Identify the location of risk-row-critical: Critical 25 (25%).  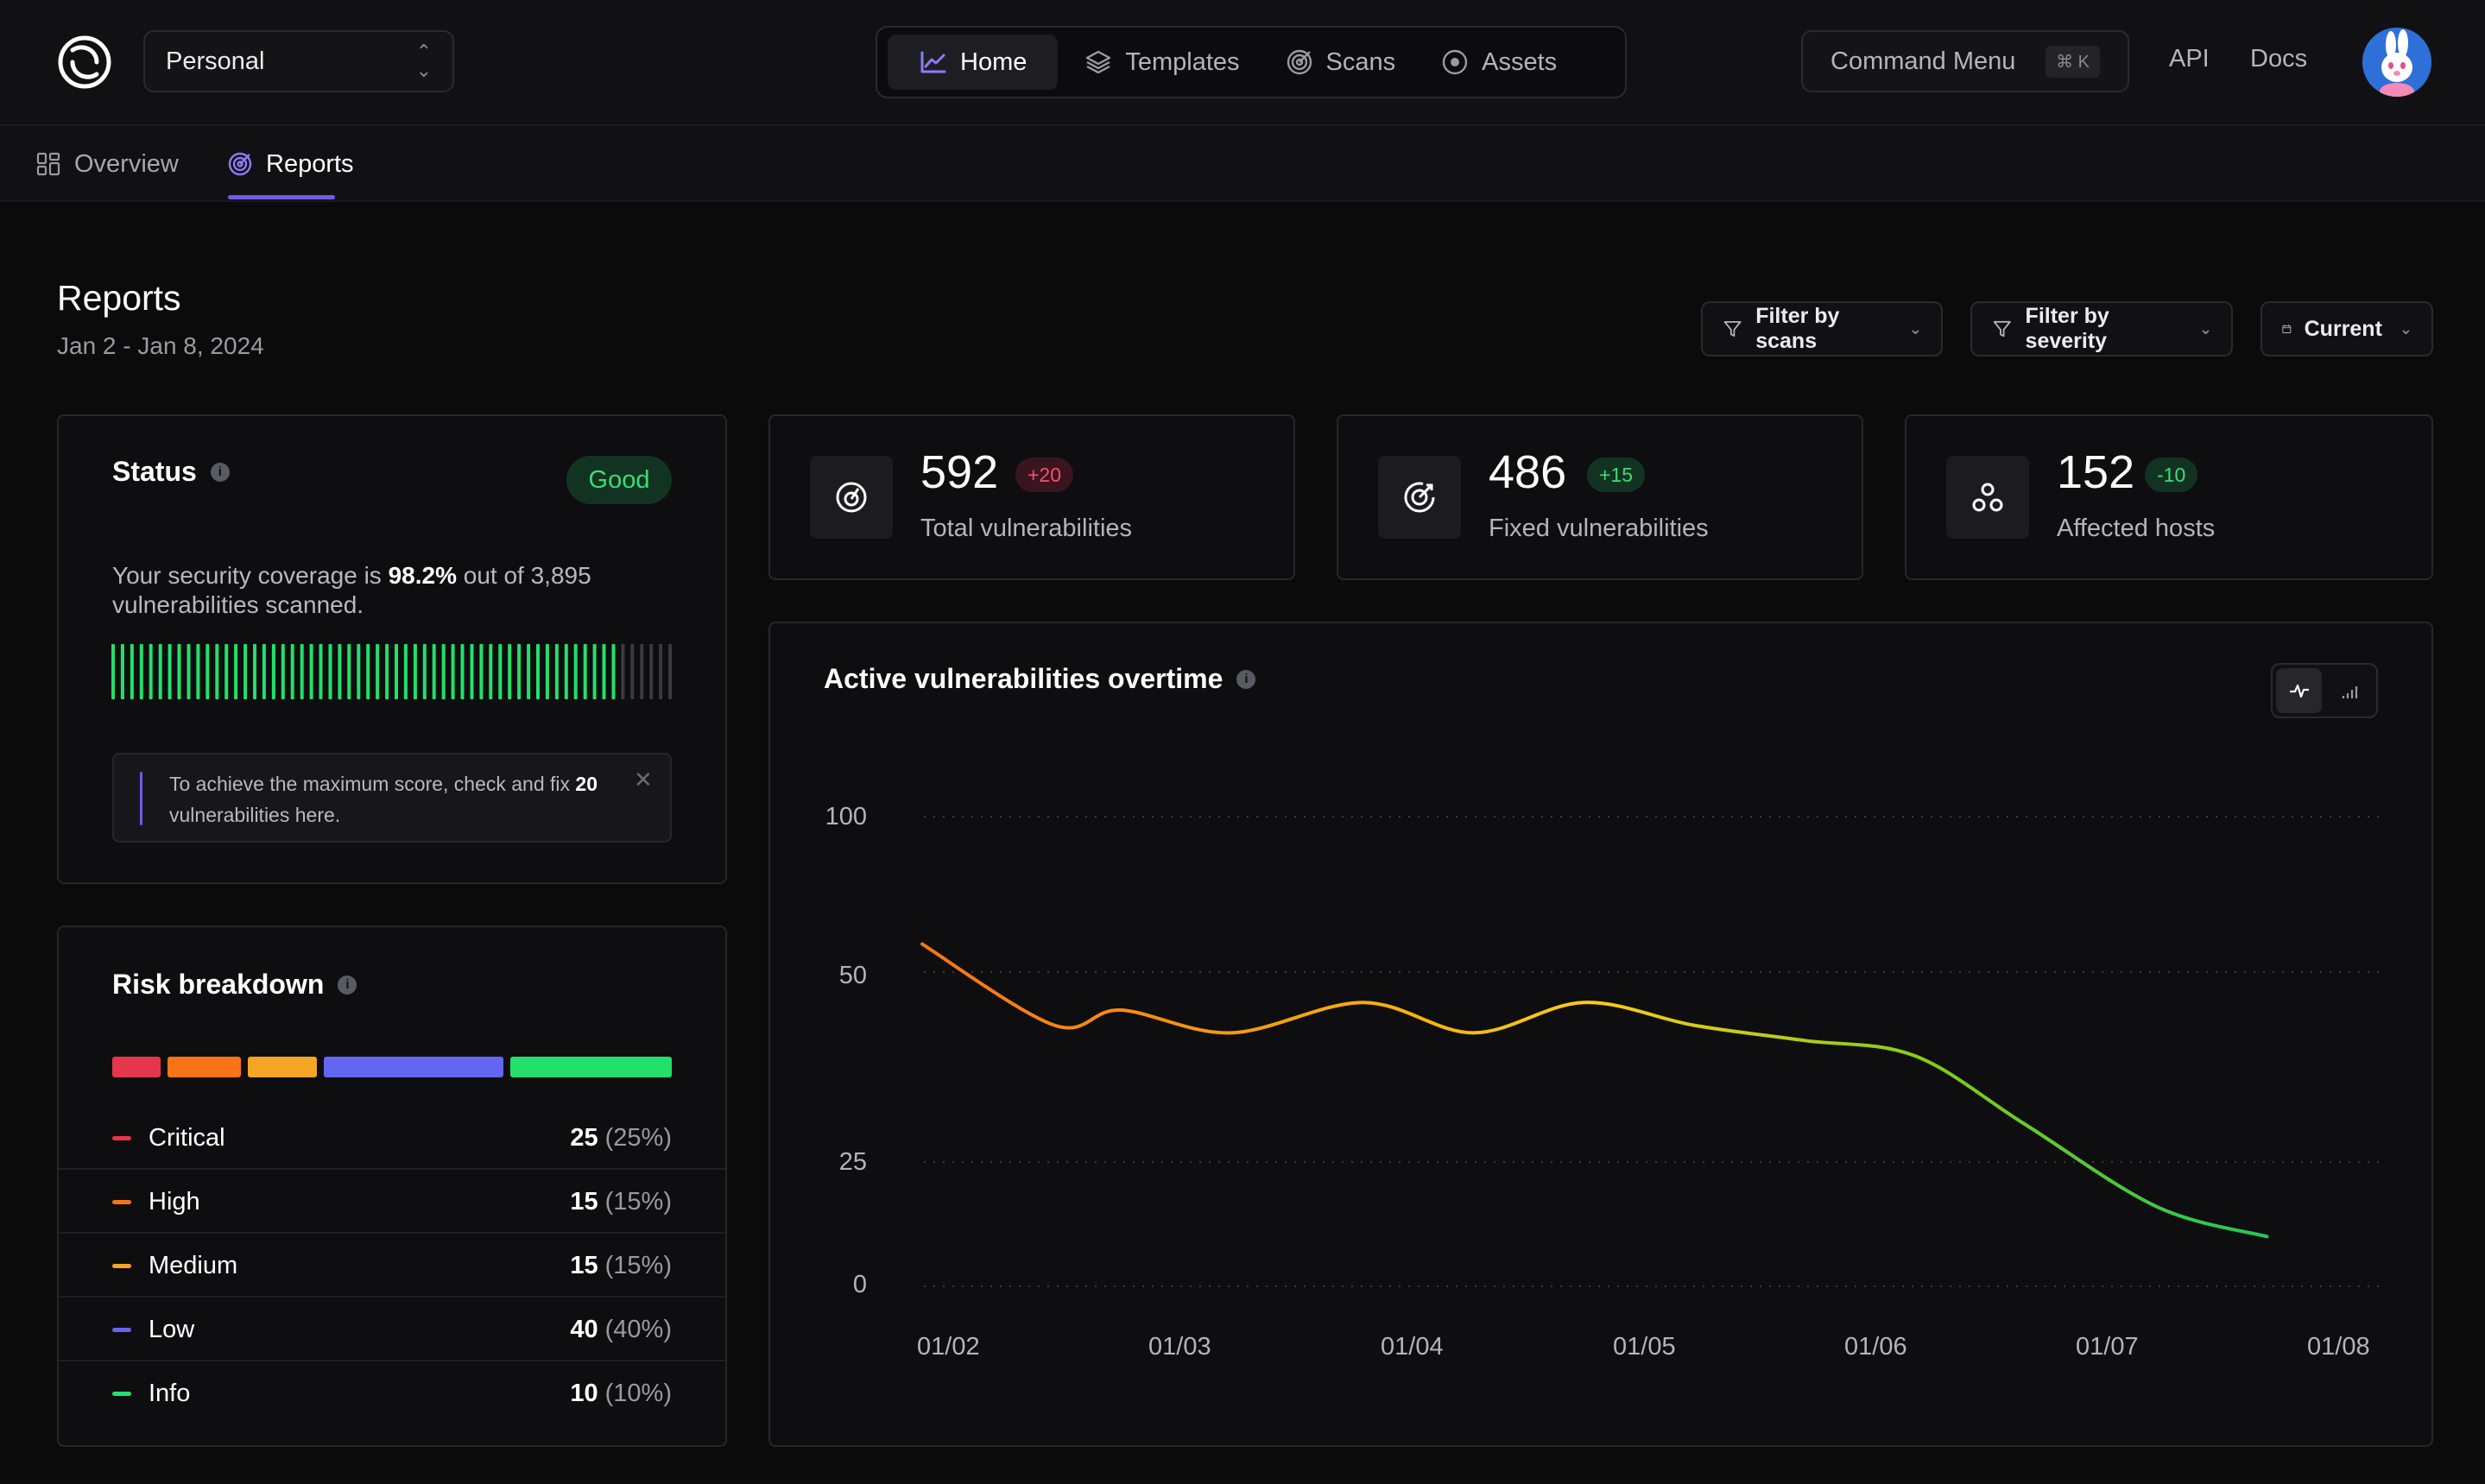
(392, 1138).